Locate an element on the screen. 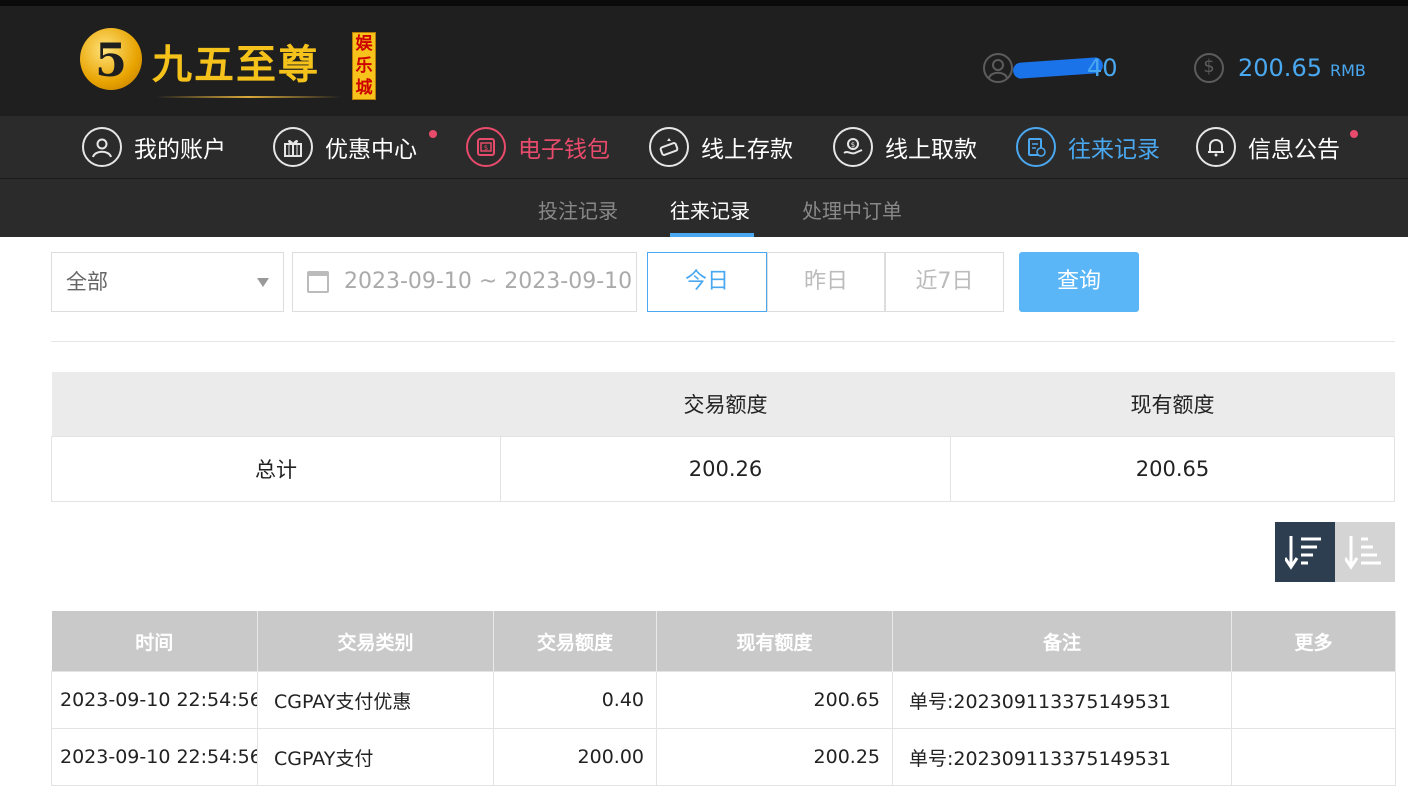 Image resolution: width=1408 pixels, height=786 pixels. nav-label: 电子钱包 is located at coordinates (564, 150).